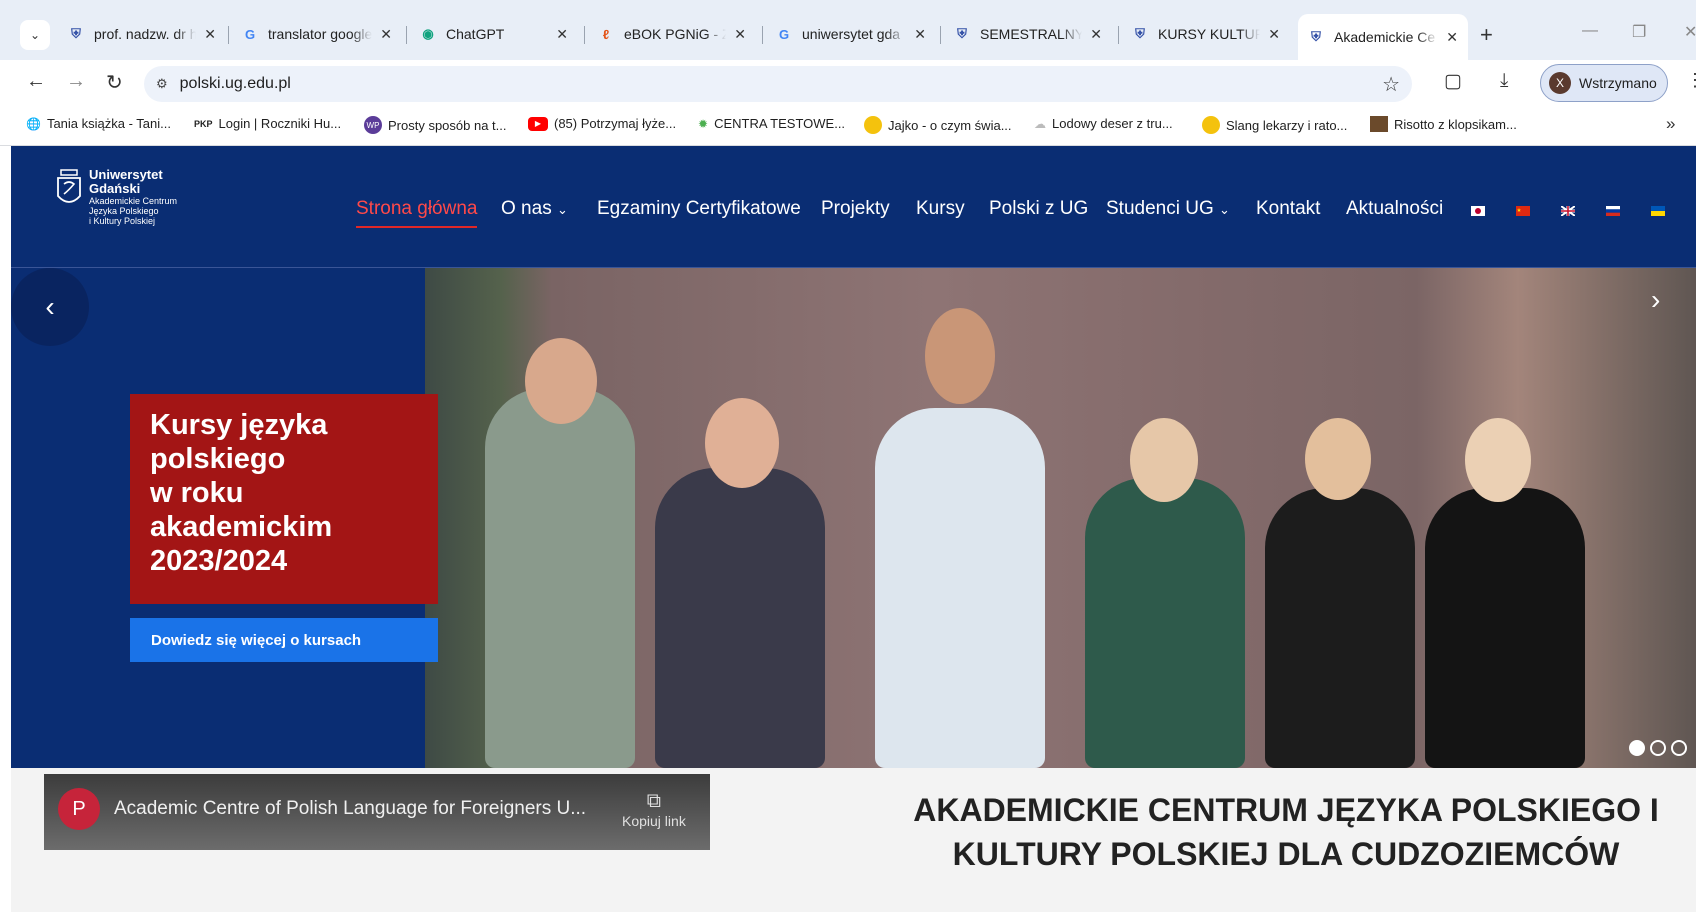 The height and width of the screenshot is (912, 1696). I want to click on ukraine-flag-icon, so click(1658, 211).